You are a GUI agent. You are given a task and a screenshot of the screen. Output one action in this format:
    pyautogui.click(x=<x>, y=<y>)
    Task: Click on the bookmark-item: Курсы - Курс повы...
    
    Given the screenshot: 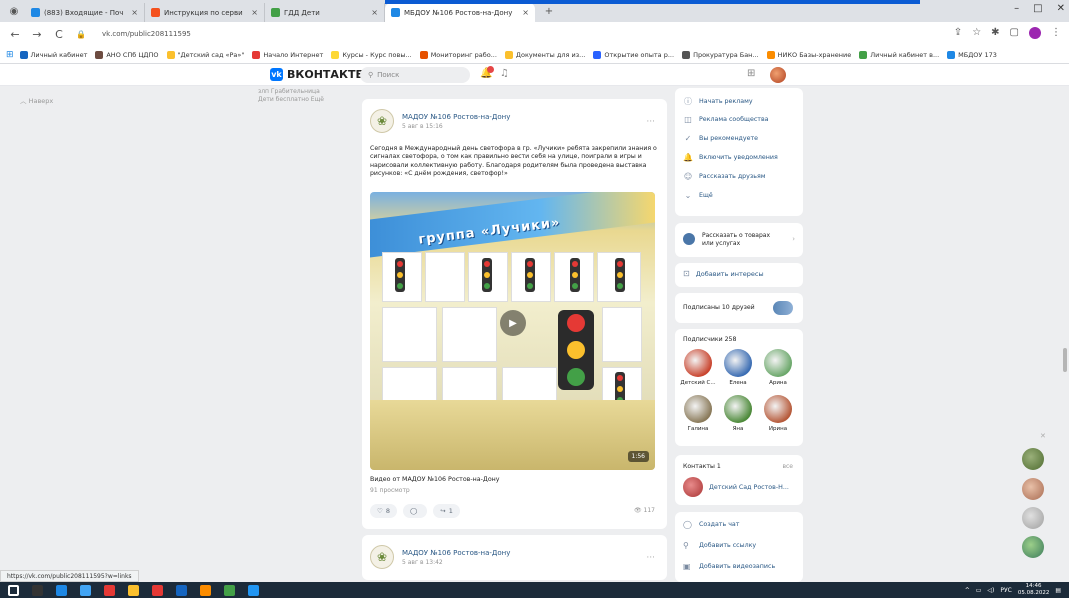 What is the action you would take?
    pyautogui.click(x=371, y=54)
    